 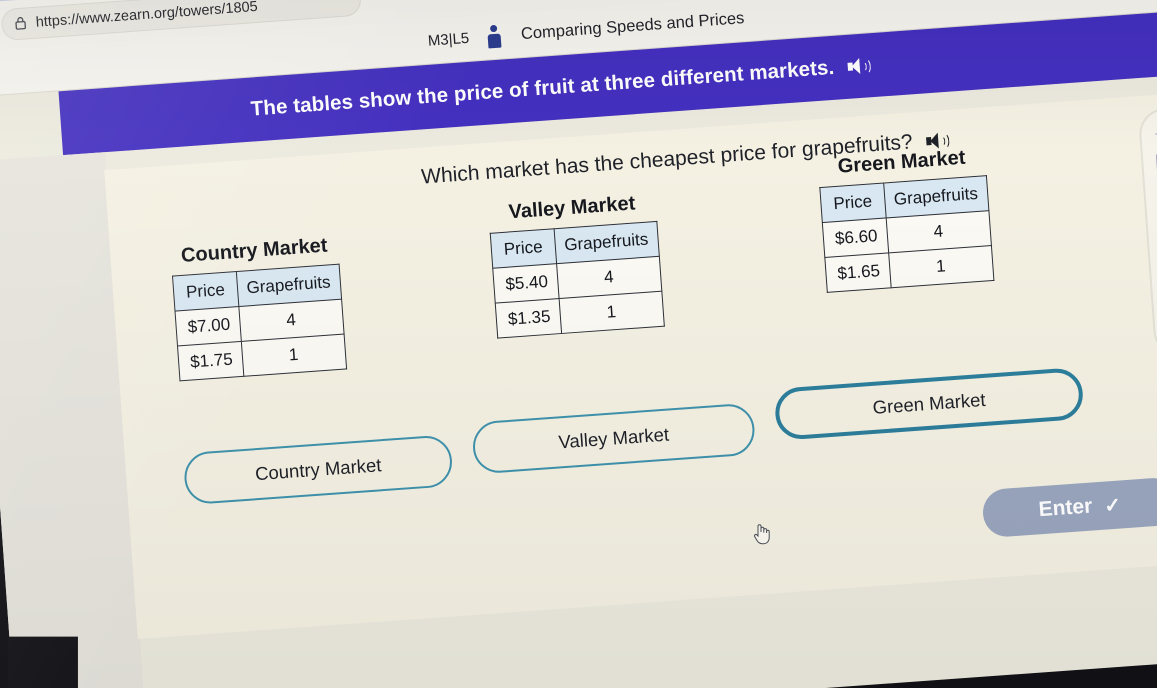 I want to click on enter-button: Enter ✓, so click(x=1069, y=507).